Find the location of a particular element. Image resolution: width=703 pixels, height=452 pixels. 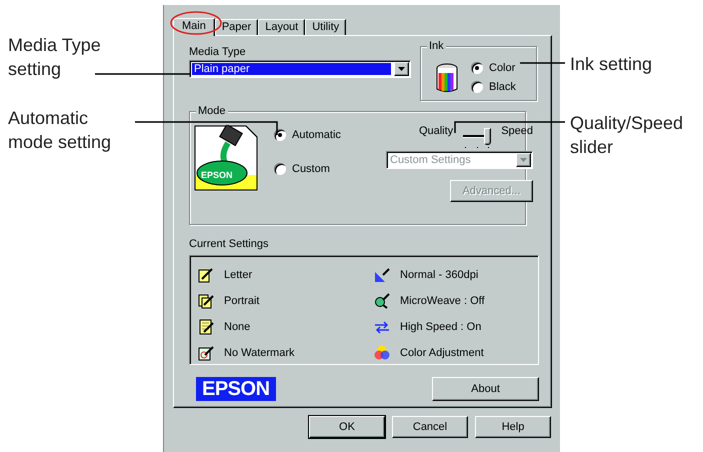

slider-label: Speed is located at coordinates (517, 131).